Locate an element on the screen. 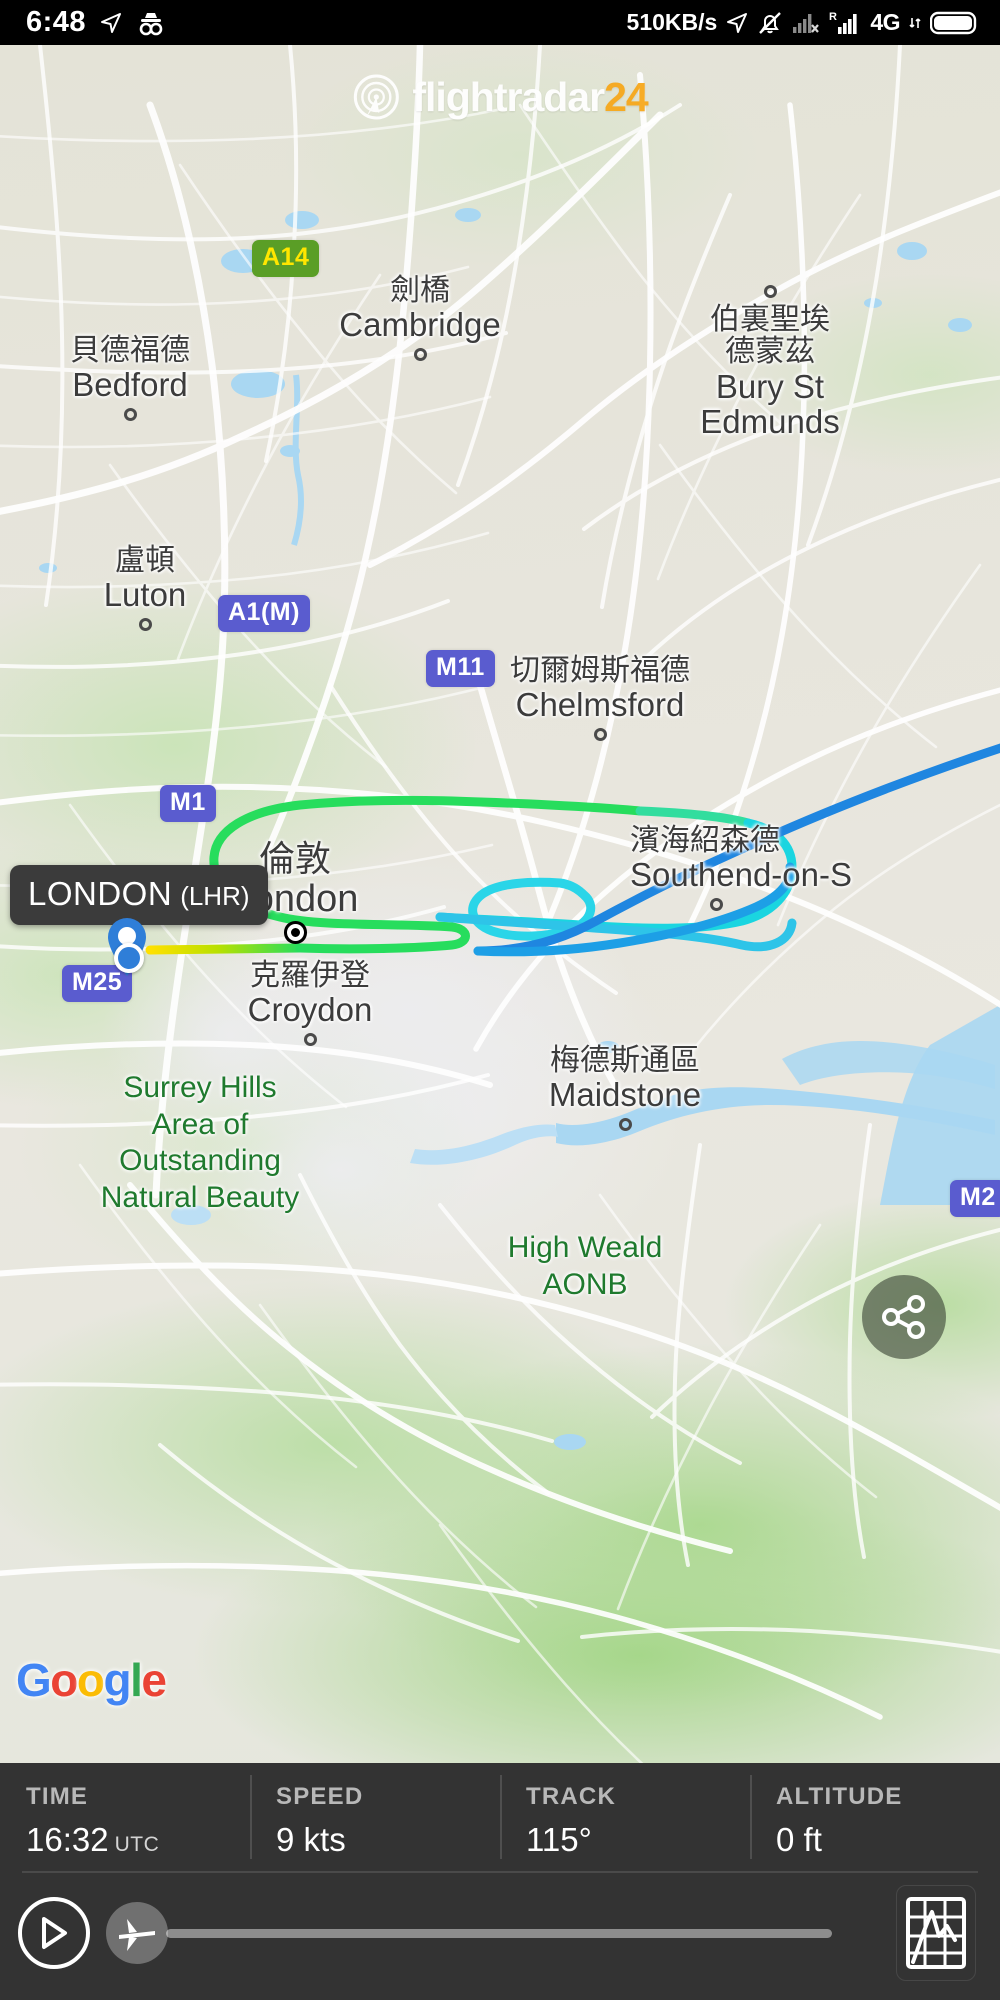 The height and width of the screenshot is (2000, 1000). altitude-graph-button is located at coordinates (936, 1933).